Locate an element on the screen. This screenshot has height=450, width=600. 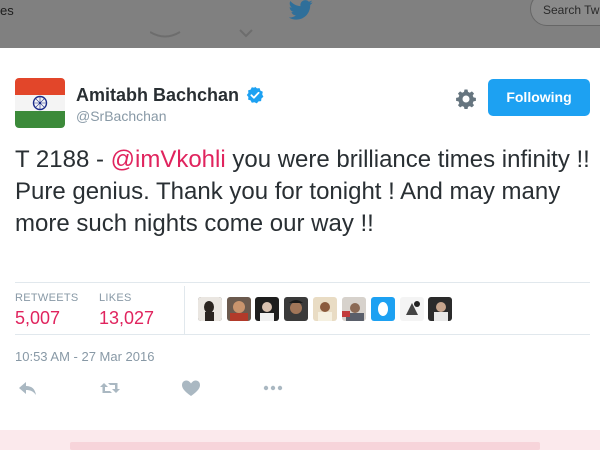
top-navigation-bar: es Search Tw is located at coordinates (300, 24).